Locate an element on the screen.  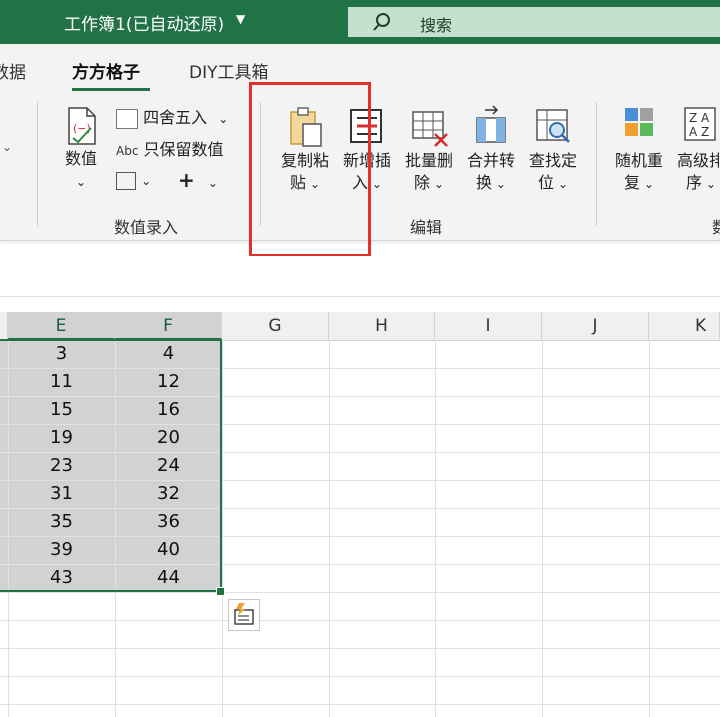
value-button: (−) 数值 ⌄ is located at coordinates (81, 149).